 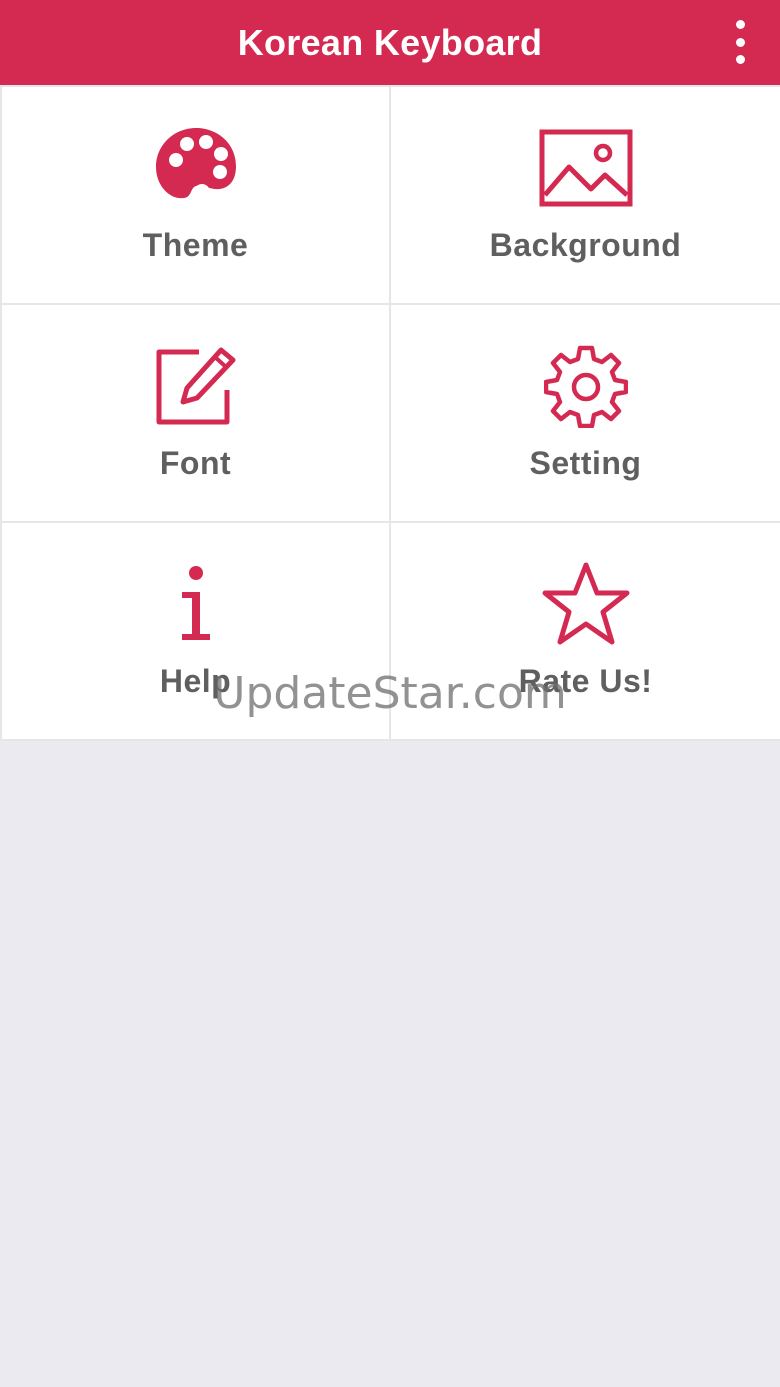 I want to click on star-icon, so click(x=586, y=604).